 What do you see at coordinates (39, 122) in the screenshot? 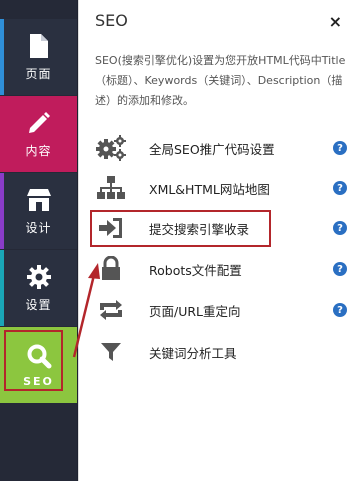
I see `pencil-icon` at bounding box center [39, 122].